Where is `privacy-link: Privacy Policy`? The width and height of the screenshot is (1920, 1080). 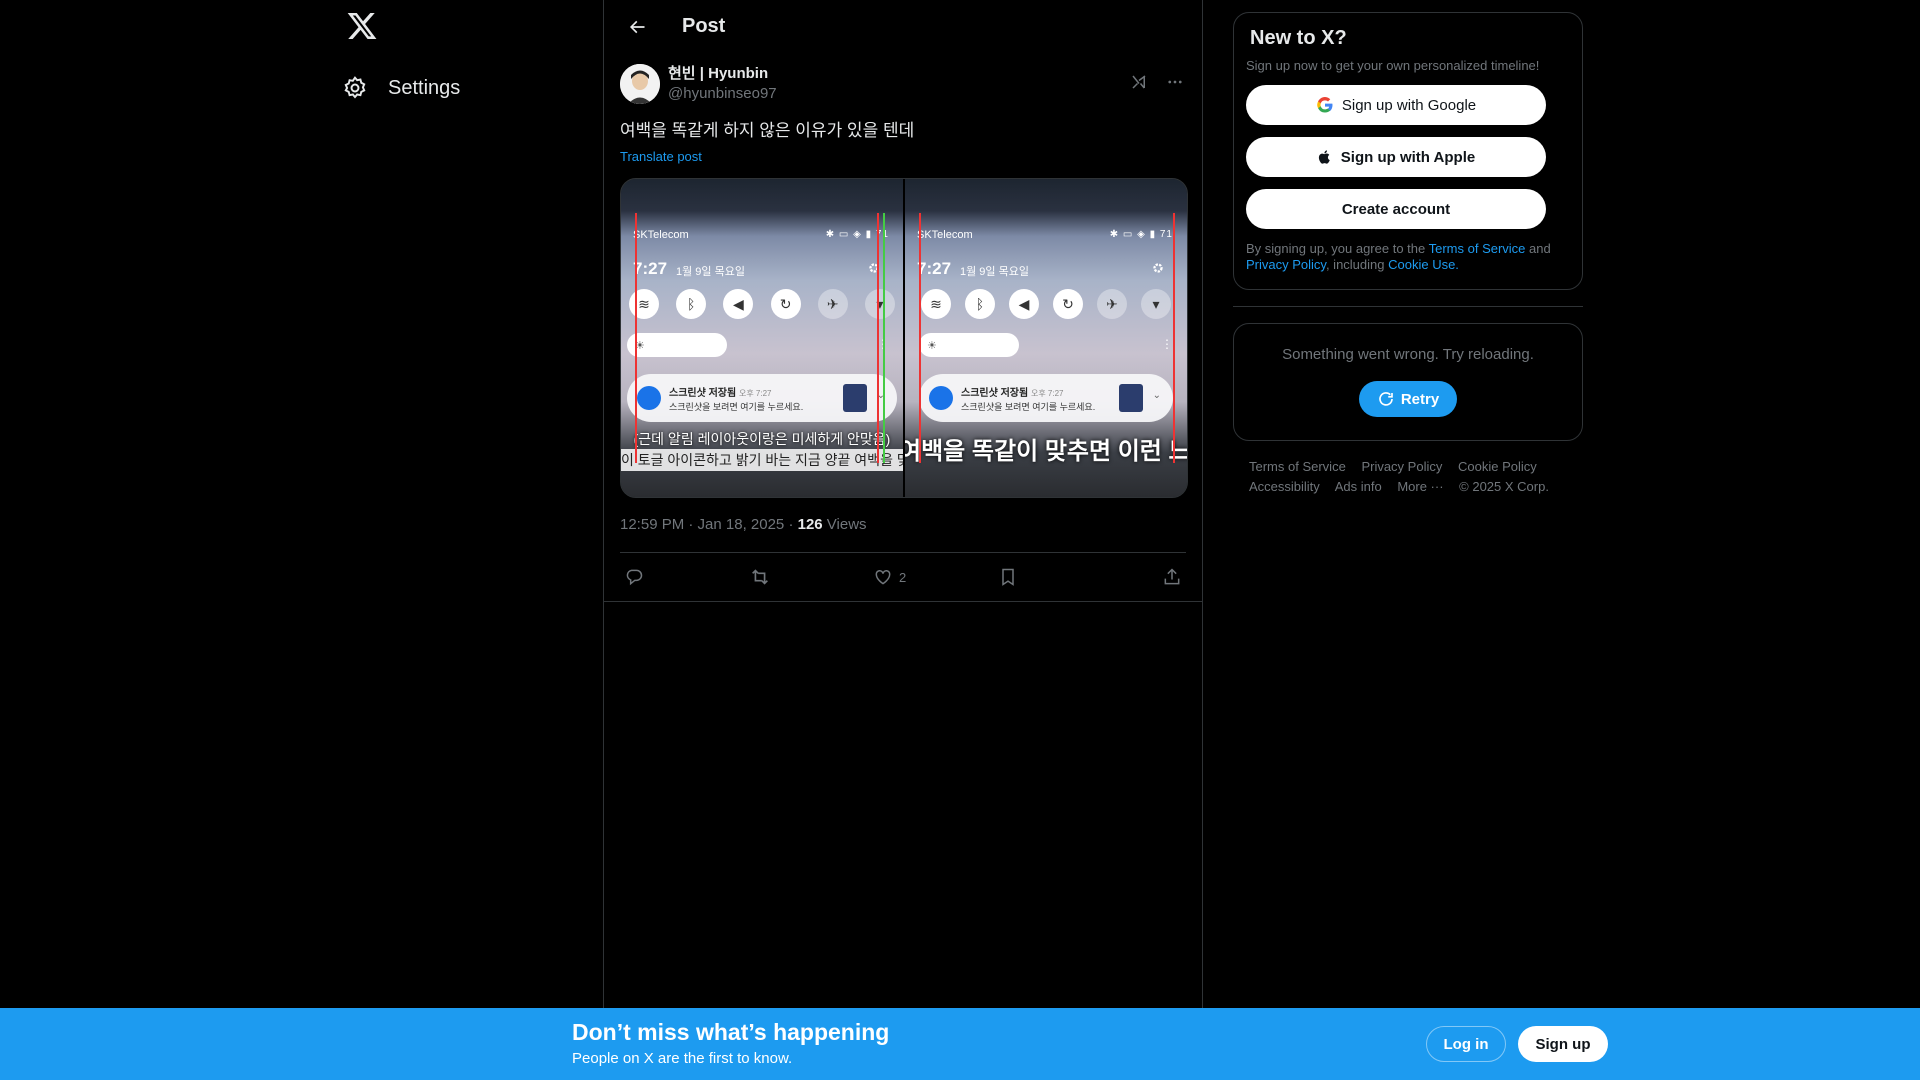 privacy-link: Privacy Policy is located at coordinates (1286, 264).